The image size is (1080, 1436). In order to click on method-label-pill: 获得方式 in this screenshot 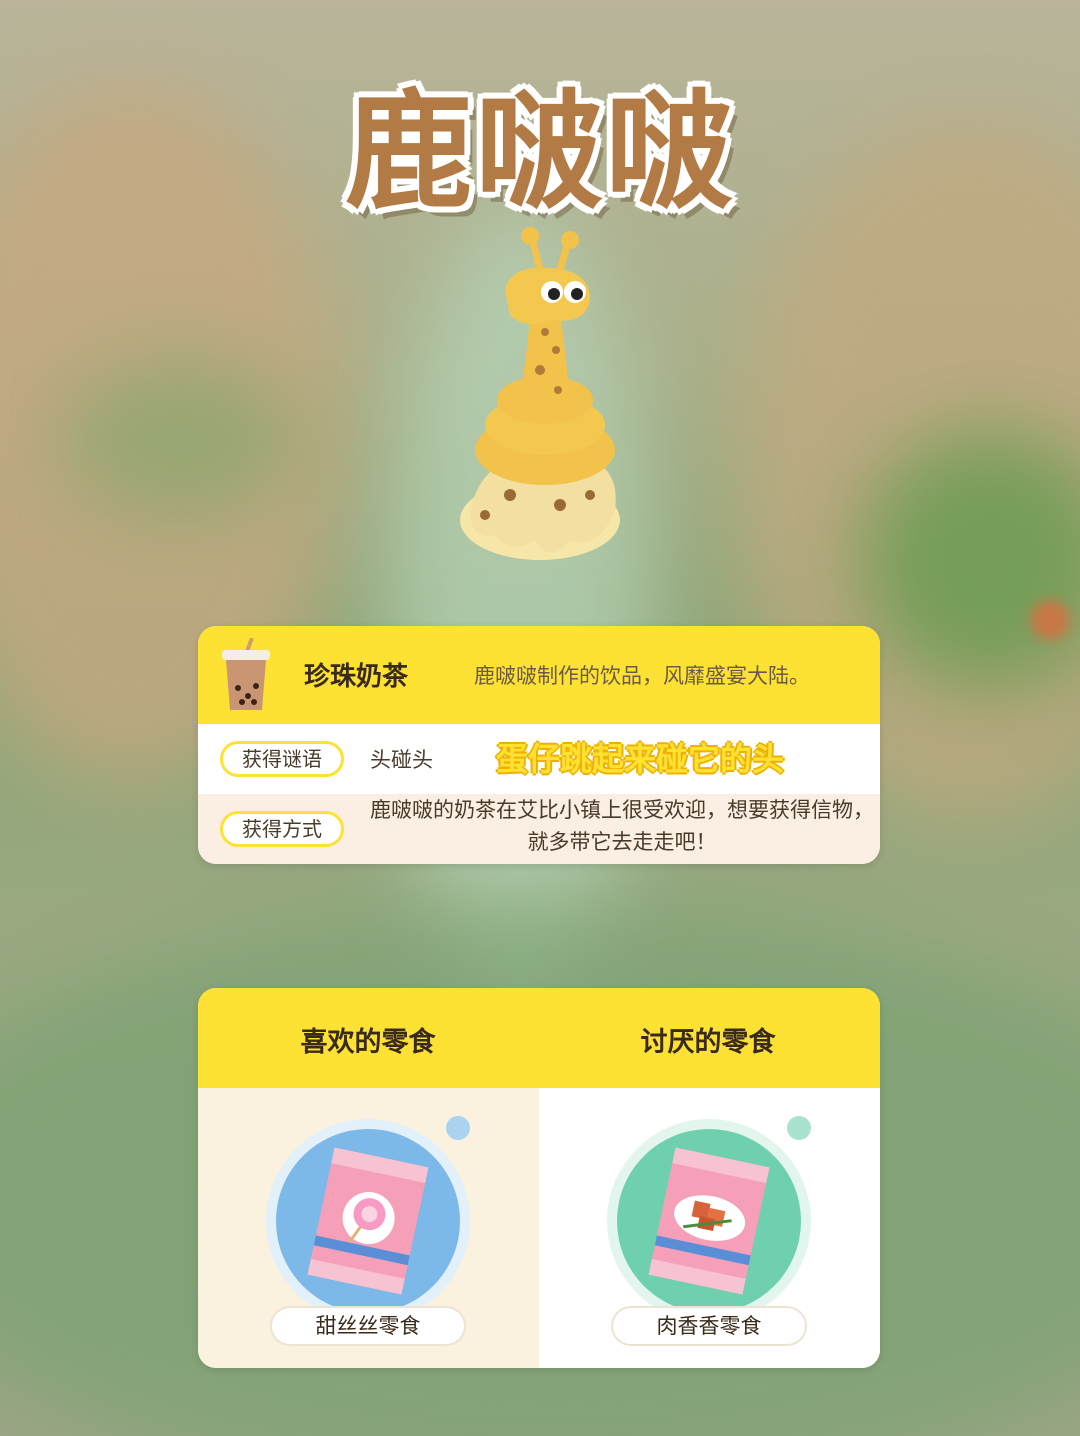, I will do `click(282, 829)`.